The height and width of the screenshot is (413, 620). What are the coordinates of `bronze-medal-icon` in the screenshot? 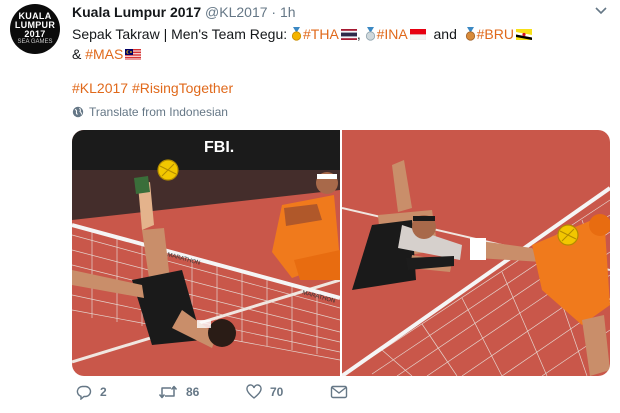 It's located at (470, 34).